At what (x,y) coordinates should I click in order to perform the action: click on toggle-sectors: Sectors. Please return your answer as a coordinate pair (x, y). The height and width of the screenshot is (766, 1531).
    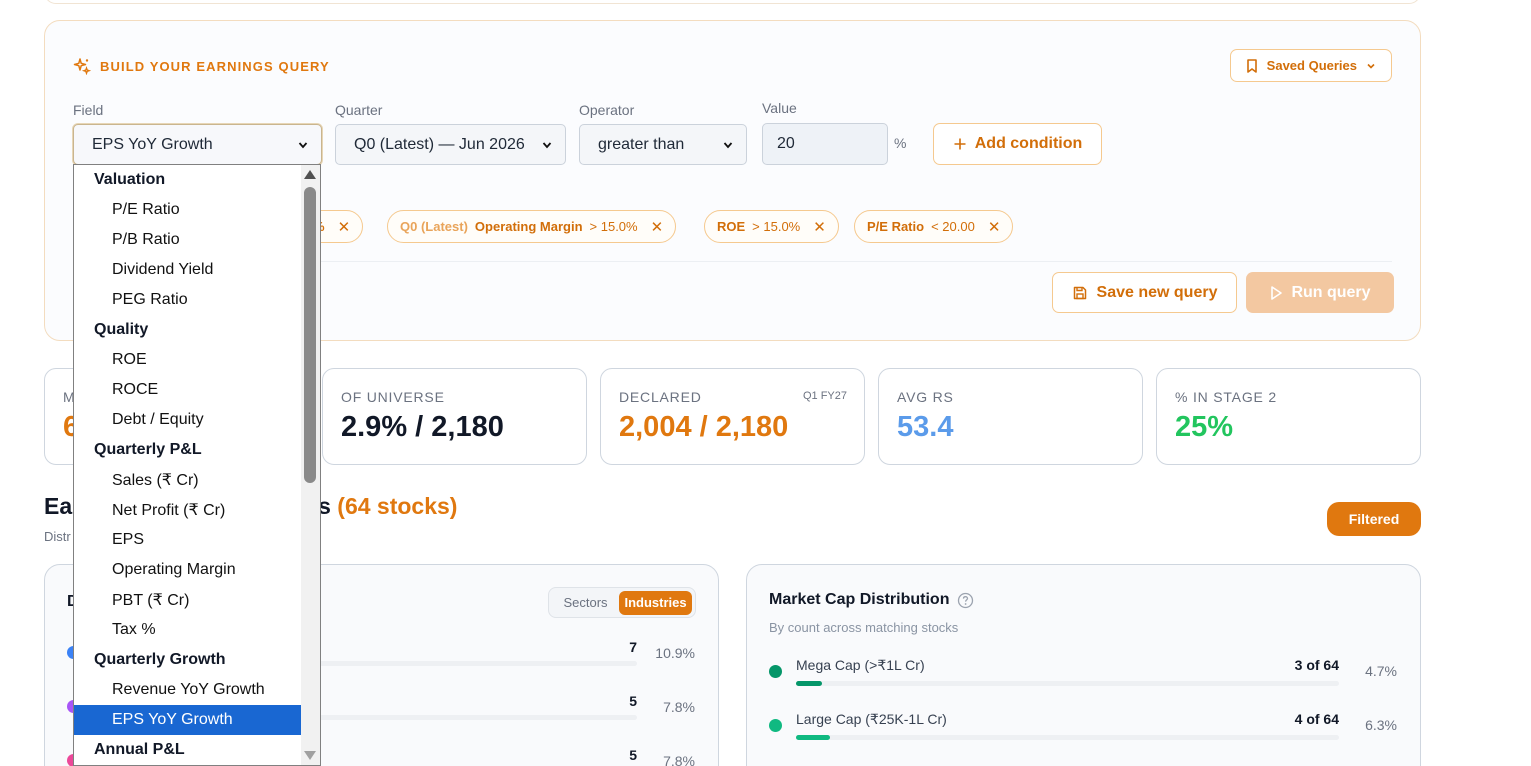
    Looking at the image, I should click on (585, 602).